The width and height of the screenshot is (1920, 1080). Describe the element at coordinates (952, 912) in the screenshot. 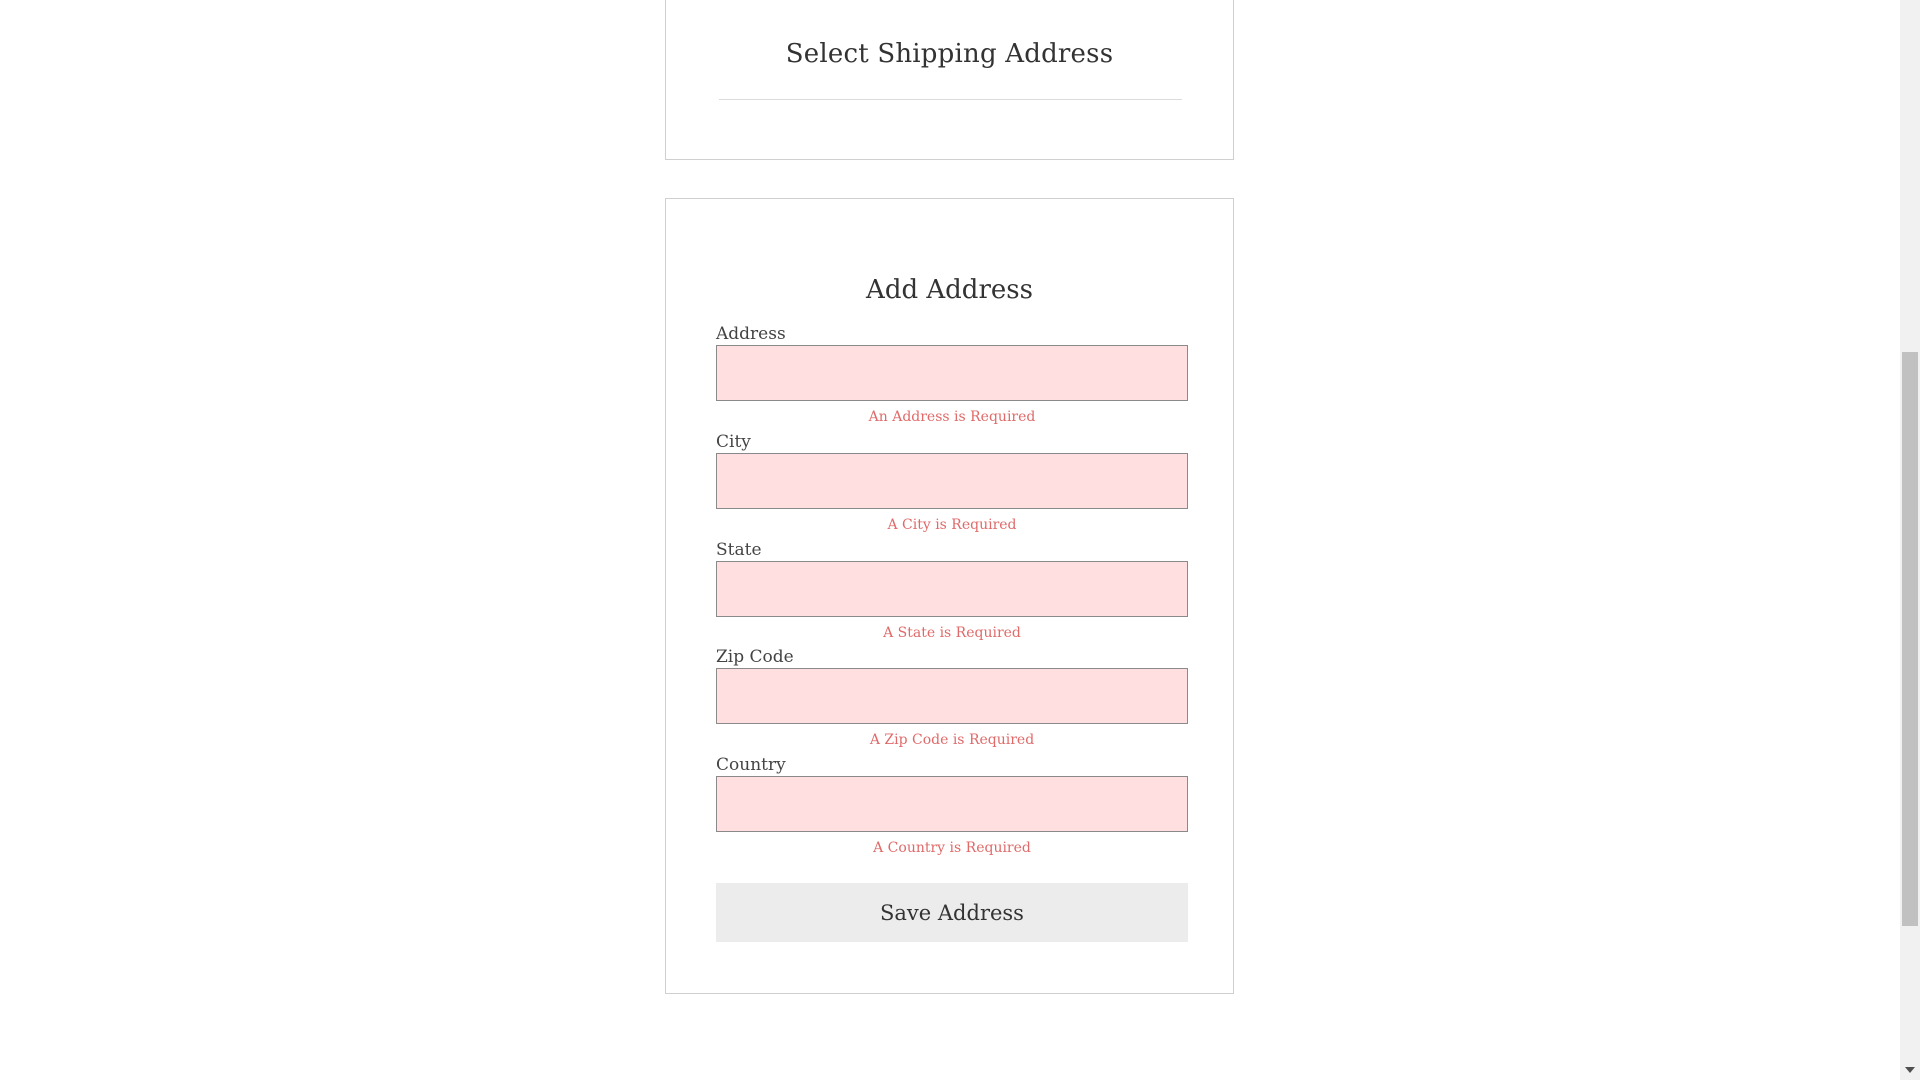

I see `save-address-button: Save Address` at that location.